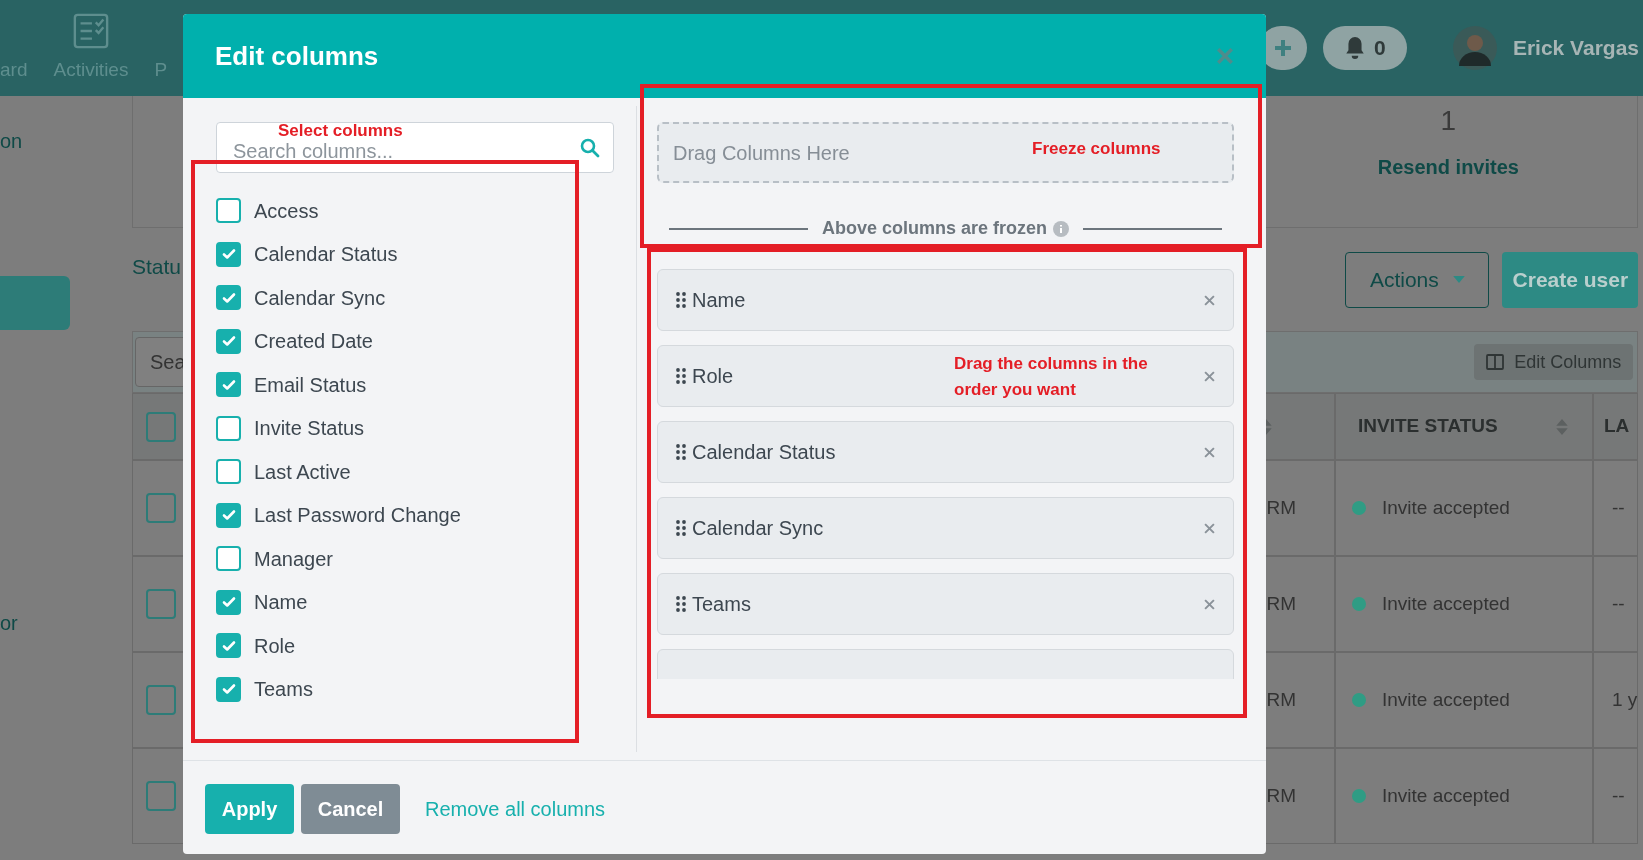 This screenshot has width=1643, height=860. Describe the element at coordinates (1495, 362) in the screenshot. I see `columns-icon` at that location.